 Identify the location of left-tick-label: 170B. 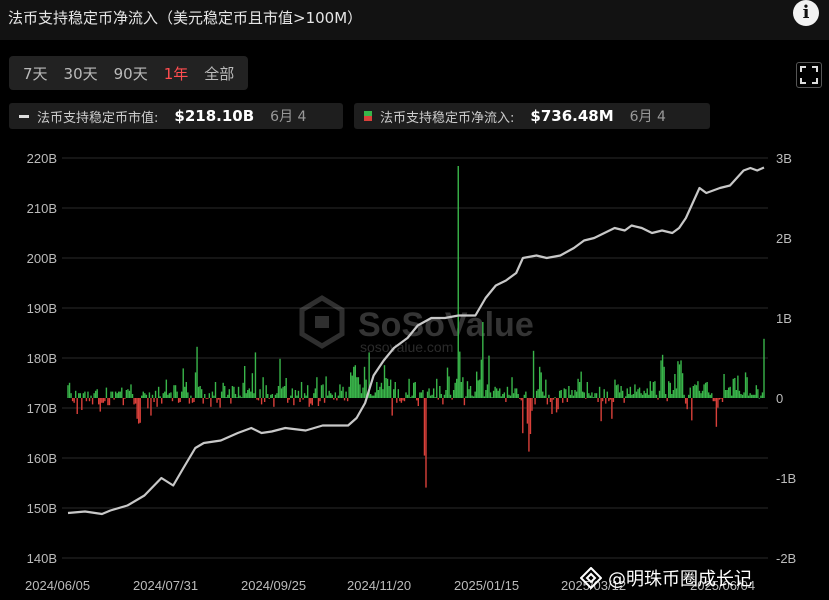
(42, 408).